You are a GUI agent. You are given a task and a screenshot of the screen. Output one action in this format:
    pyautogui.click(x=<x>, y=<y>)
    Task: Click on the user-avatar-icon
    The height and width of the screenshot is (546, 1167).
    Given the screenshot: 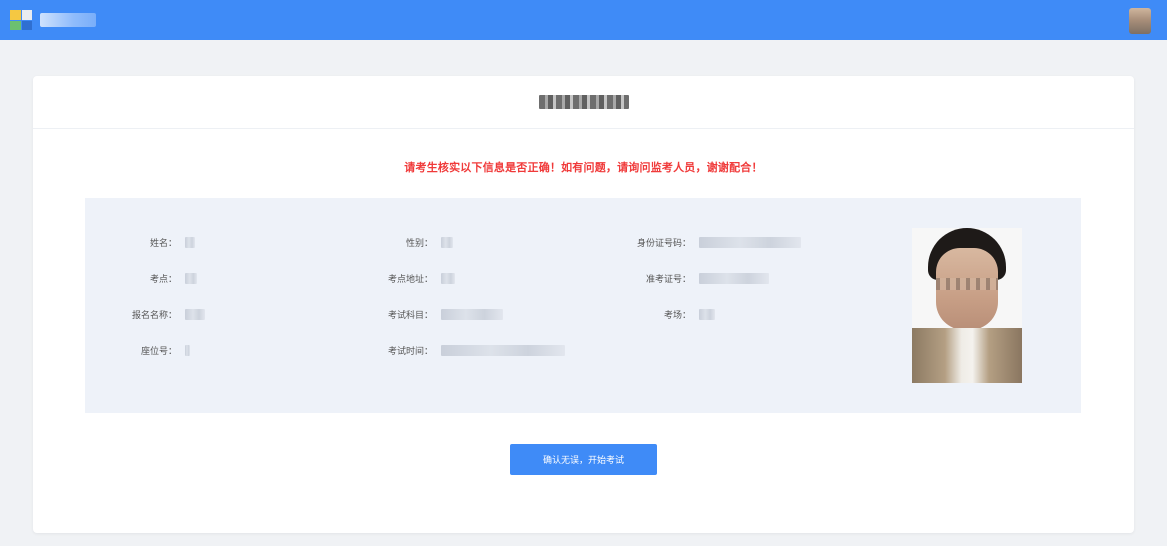 What is the action you would take?
    pyautogui.click(x=1140, y=21)
    